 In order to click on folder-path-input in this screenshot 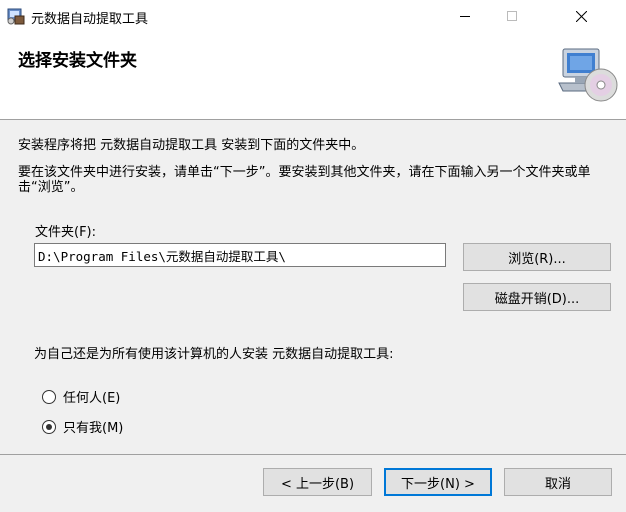, I will do `click(240, 255)`.